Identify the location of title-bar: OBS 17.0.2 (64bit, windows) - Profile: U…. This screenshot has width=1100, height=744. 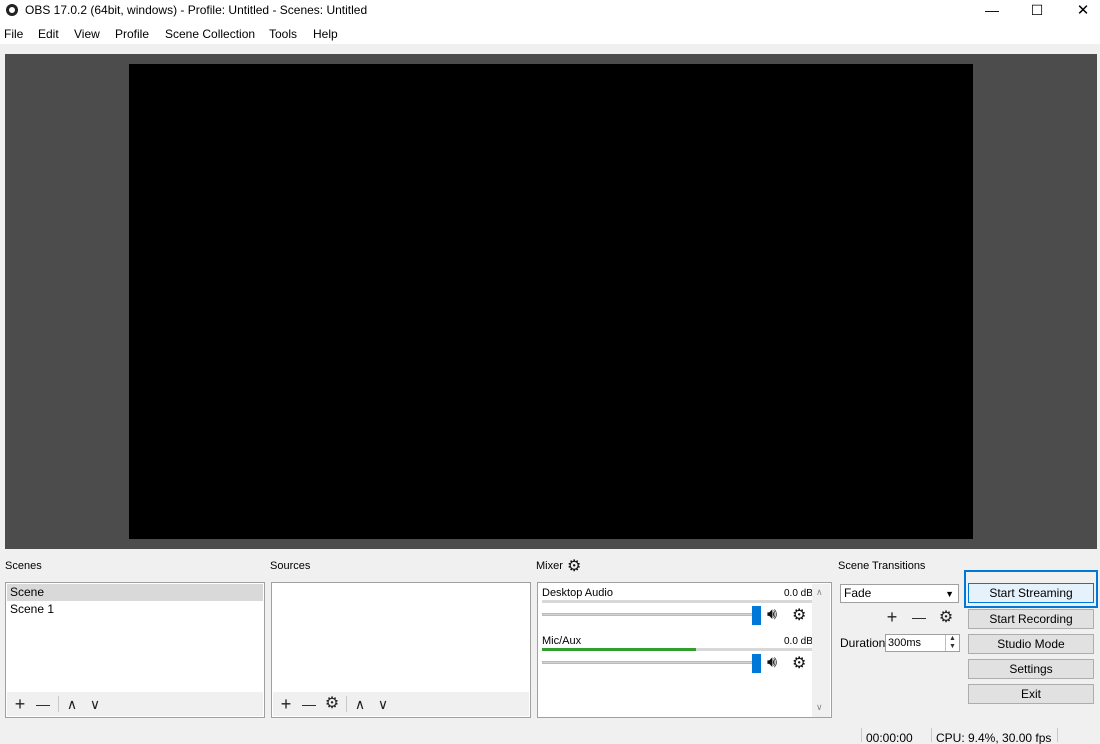
(550, 11).